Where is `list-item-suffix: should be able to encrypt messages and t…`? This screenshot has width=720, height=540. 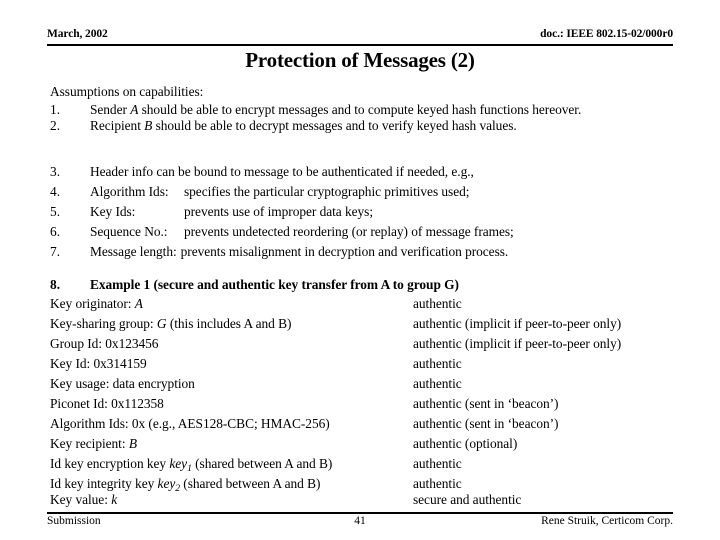
list-item-suffix: should be able to encrypt messages and t… is located at coordinates (360, 109).